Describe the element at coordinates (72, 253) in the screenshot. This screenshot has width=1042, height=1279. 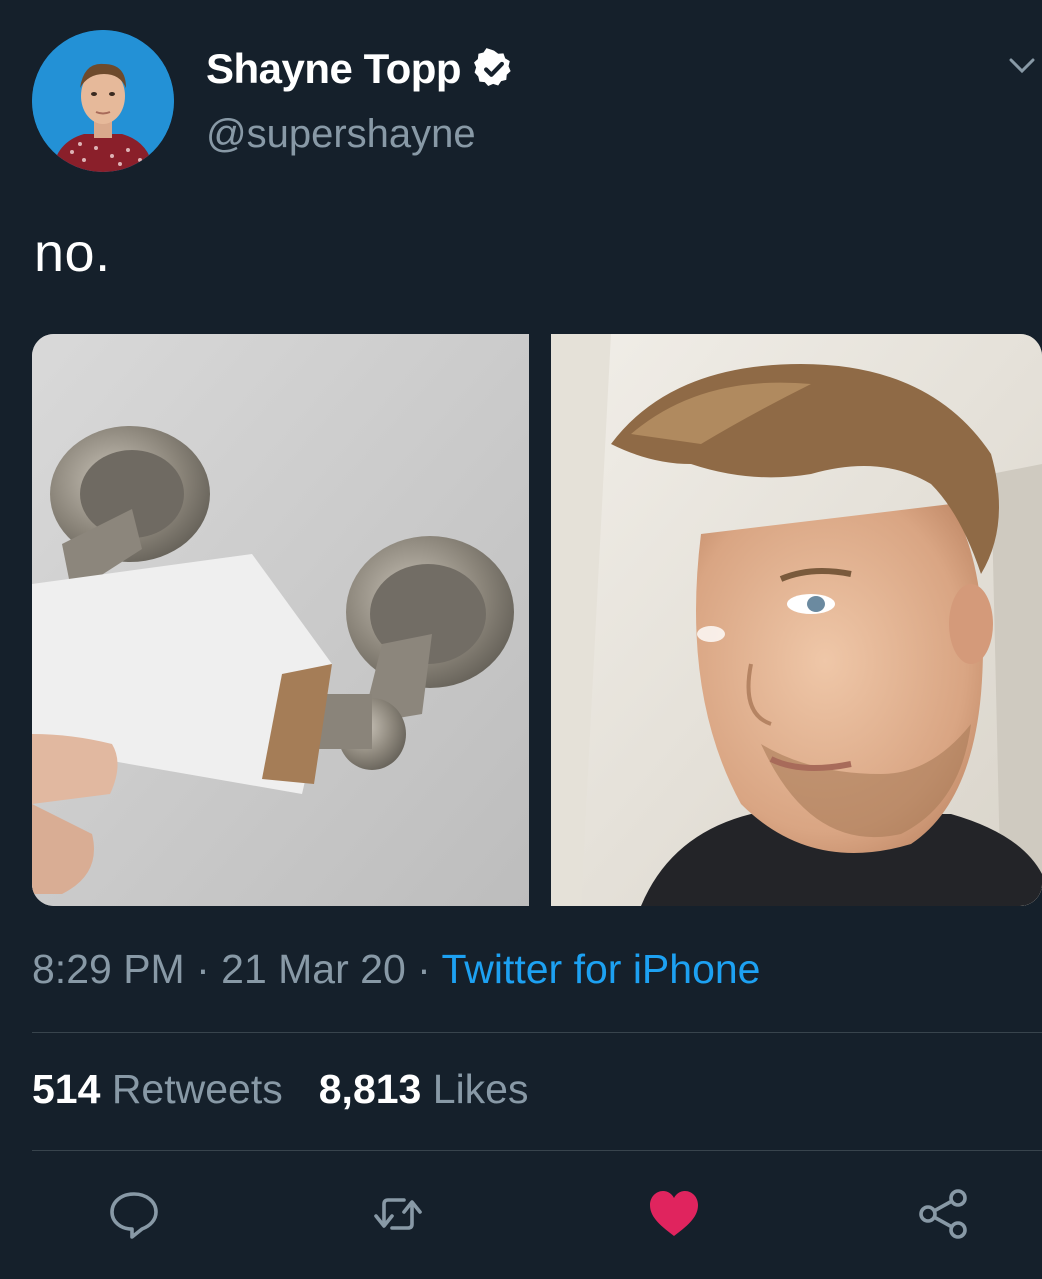
I see `tweet-text: no.` at that location.